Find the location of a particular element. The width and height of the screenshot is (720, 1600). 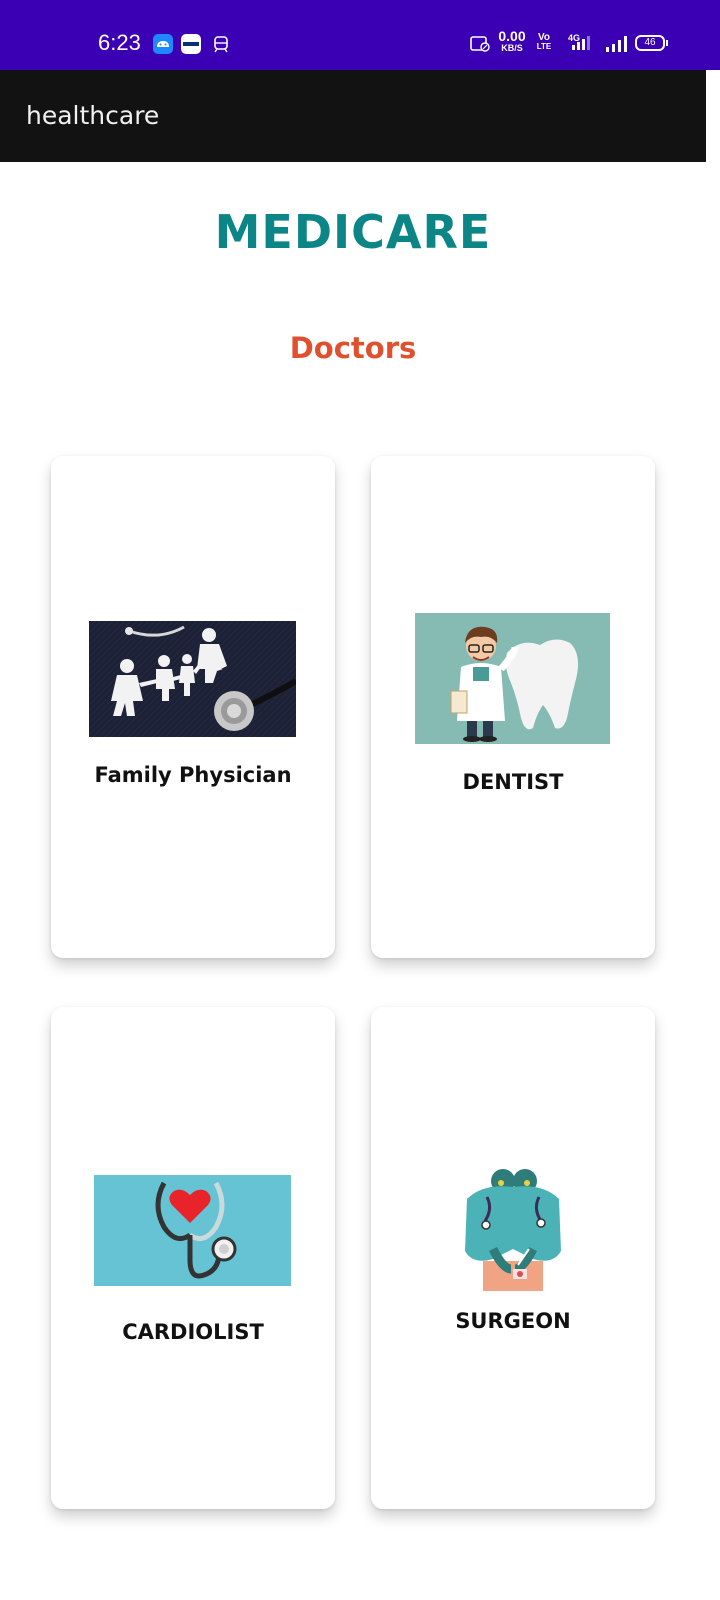

status-bar: 6:23 0.00 KB/S Vo LTE 4G 46 is located at coordinates (360, 35).